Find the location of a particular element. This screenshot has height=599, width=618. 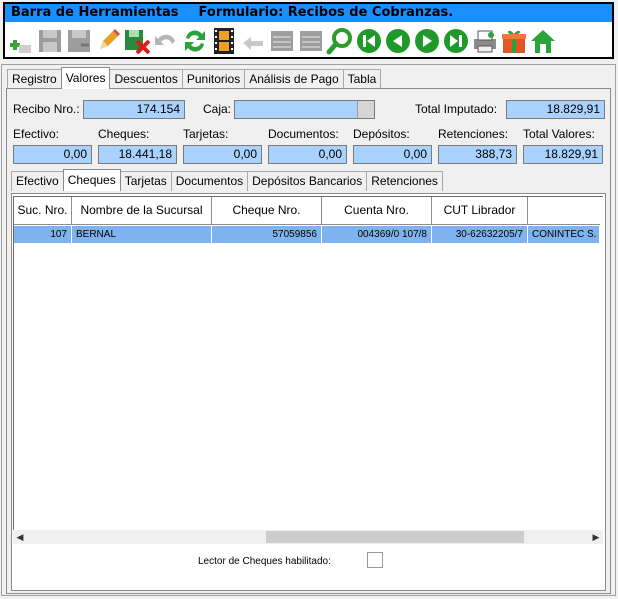

next-button is located at coordinates (426, 41).